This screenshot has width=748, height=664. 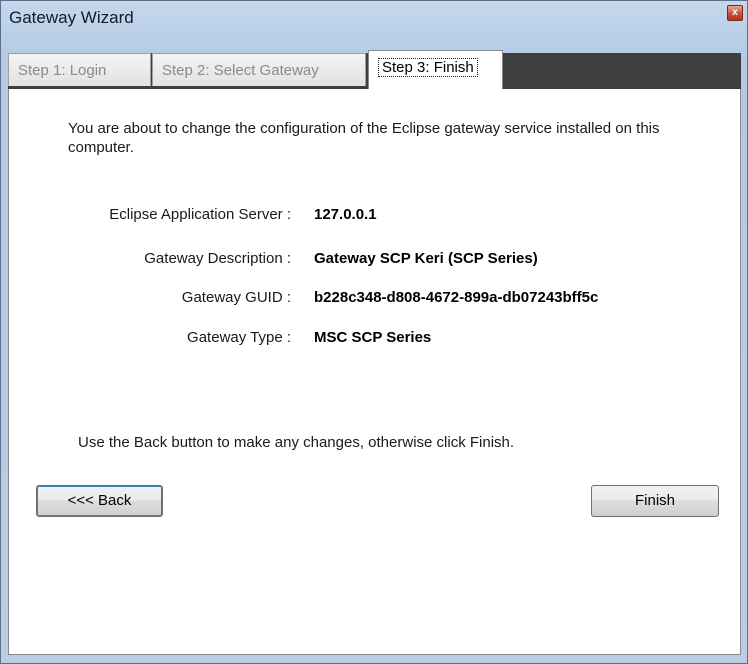 What do you see at coordinates (426, 258) in the screenshot?
I see `description-value: Gateway SCP Keri (SCP Series)` at bounding box center [426, 258].